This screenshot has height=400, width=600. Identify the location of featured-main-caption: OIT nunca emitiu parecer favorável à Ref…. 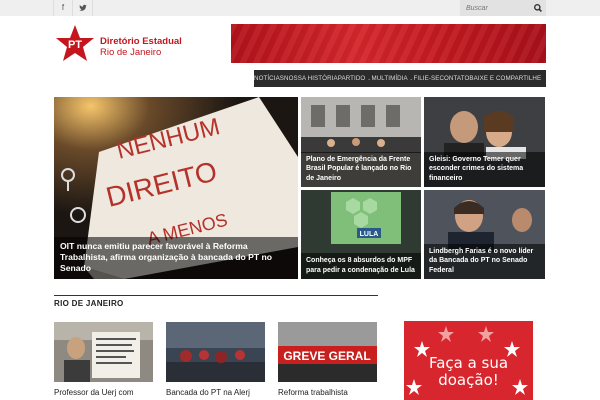
(176, 258).